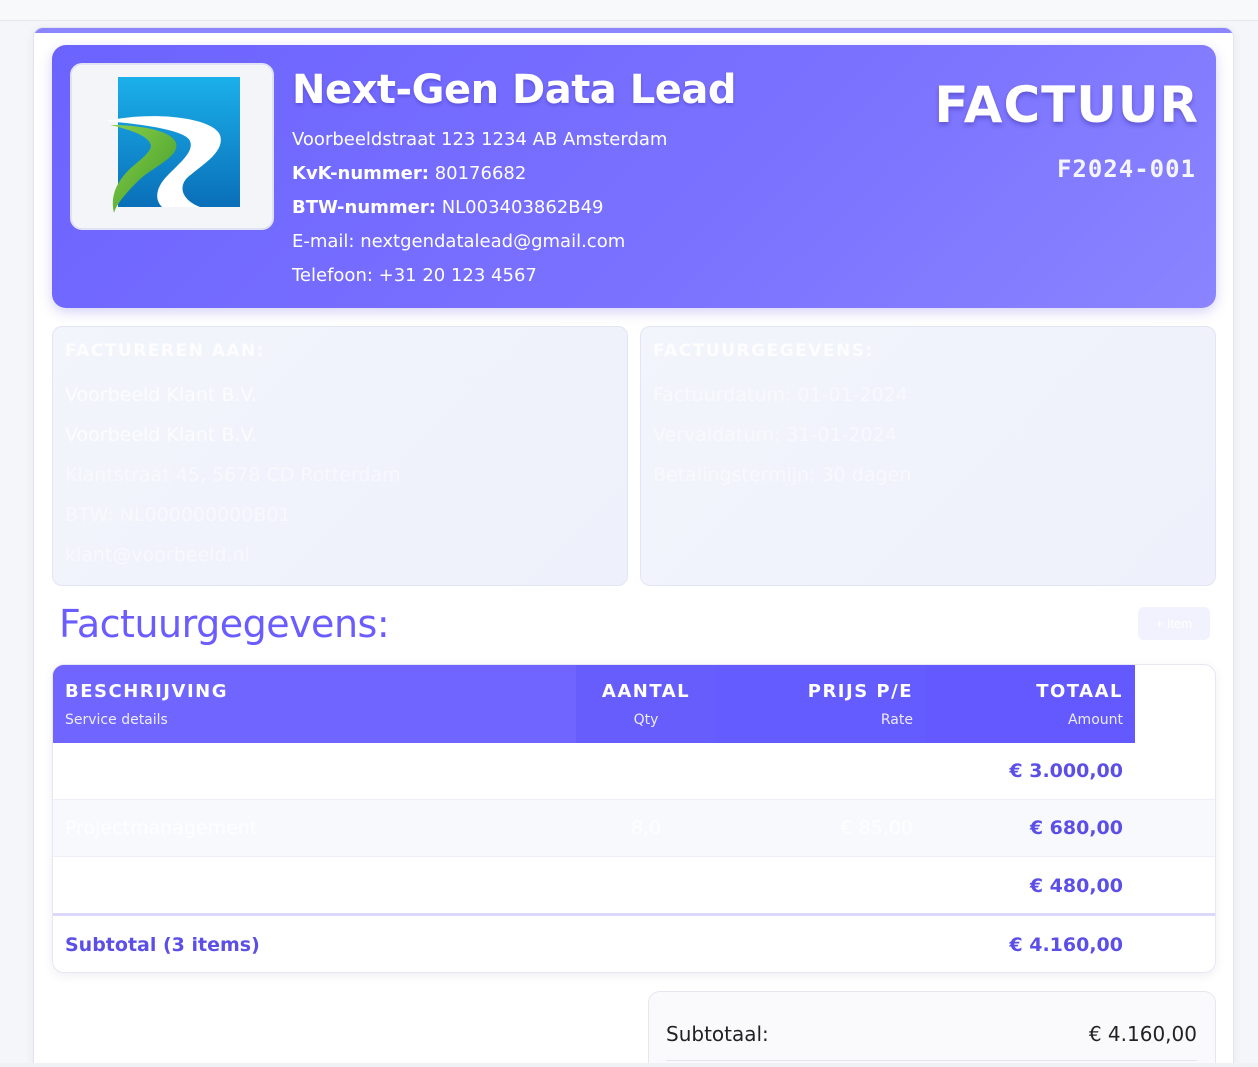 This screenshot has height=1067, width=1258. Describe the element at coordinates (1142, 1034) in the screenshot. I see `totals-subtotal-value: € 4.160,00` at that location.